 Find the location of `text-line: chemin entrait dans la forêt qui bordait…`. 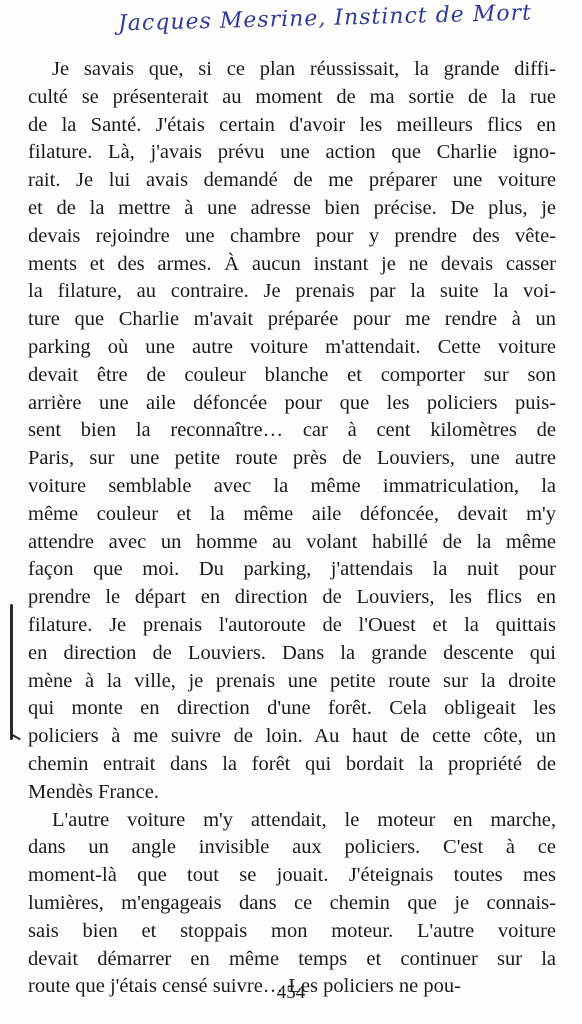

text-line: chemin entrait dans la forêt qui bordait… is located at coordinates (292, 763).